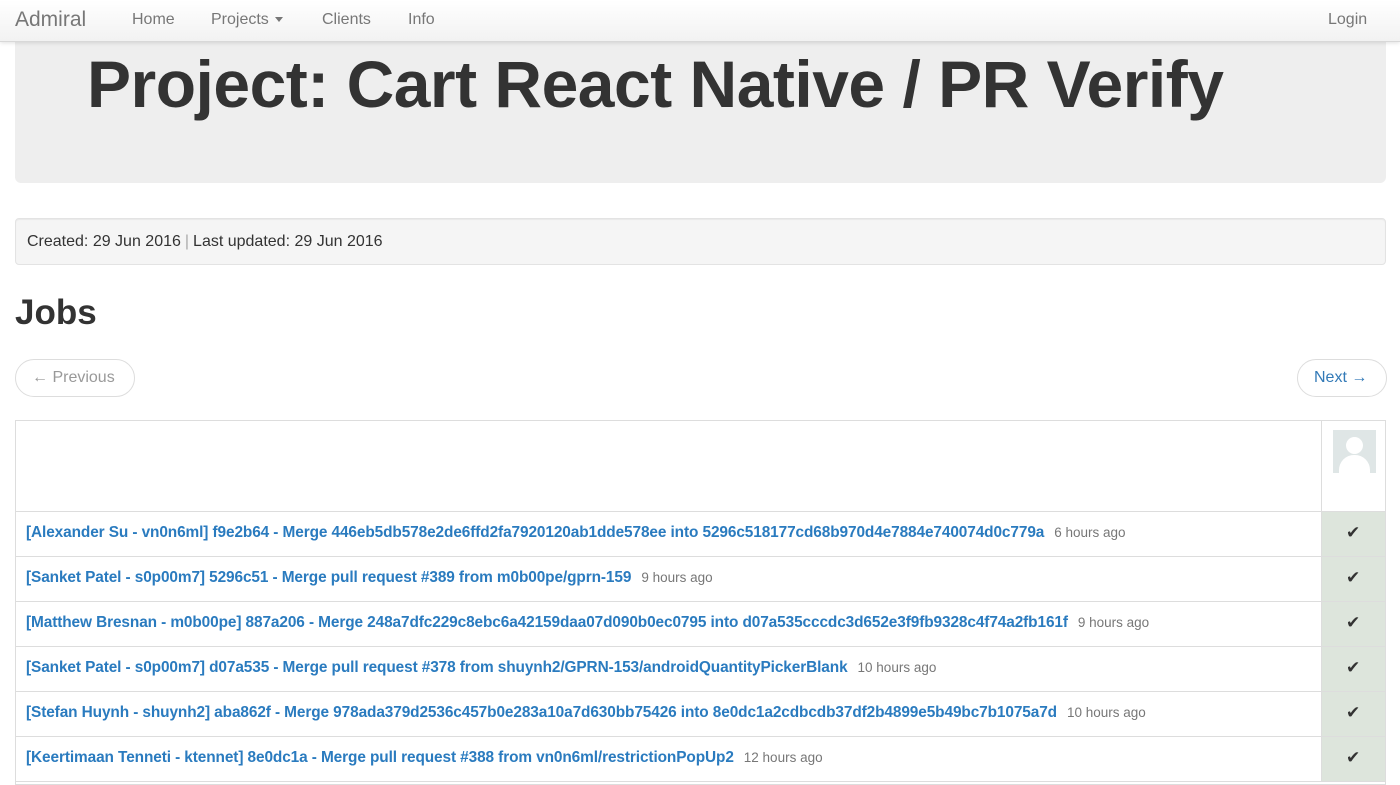 This screenshot has width=1400, height=785. I want to click on table-header-main, so click(668, 466).